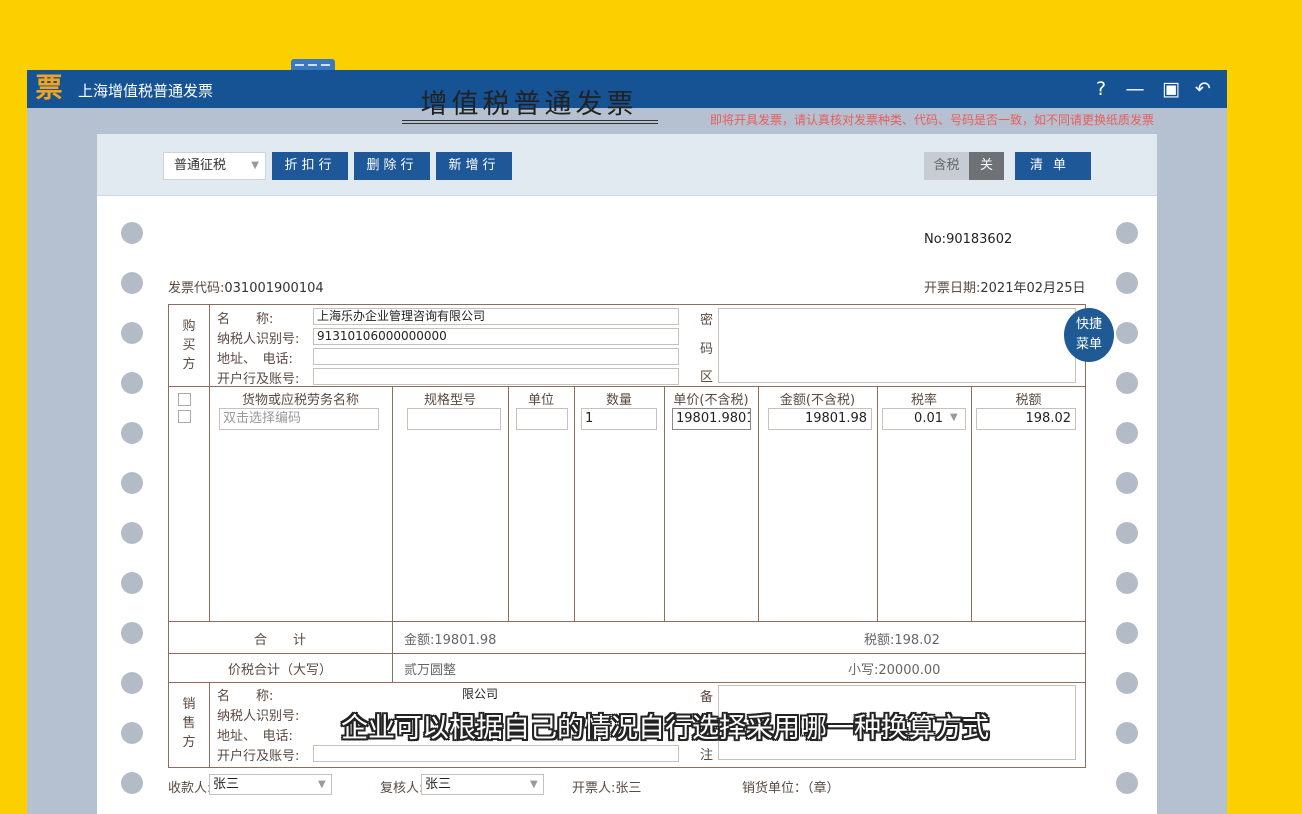  I want to click on restore-icon: ▣, so click(1171, 89).